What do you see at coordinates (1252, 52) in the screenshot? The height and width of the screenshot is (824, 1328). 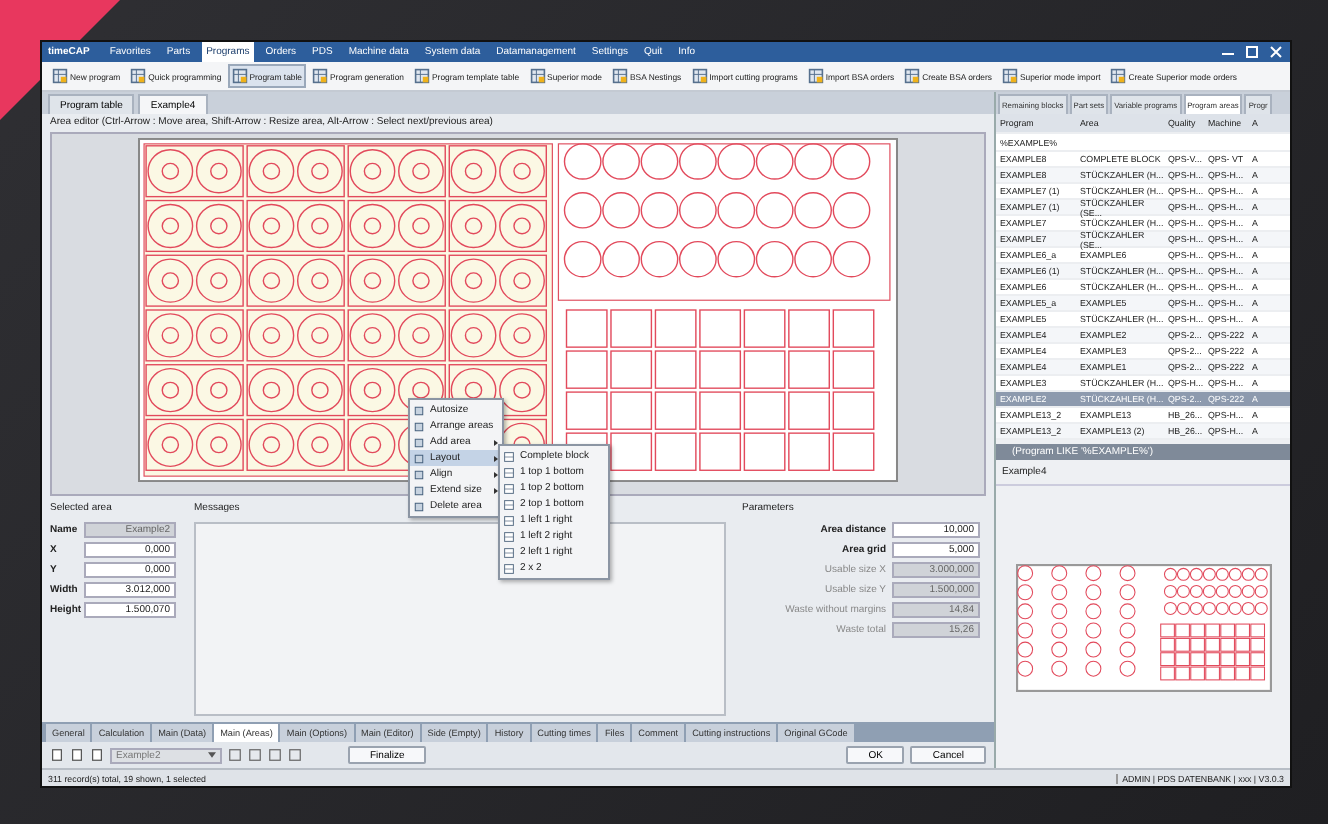 I see `maximize-icon` at bounding box center [1252, 52].